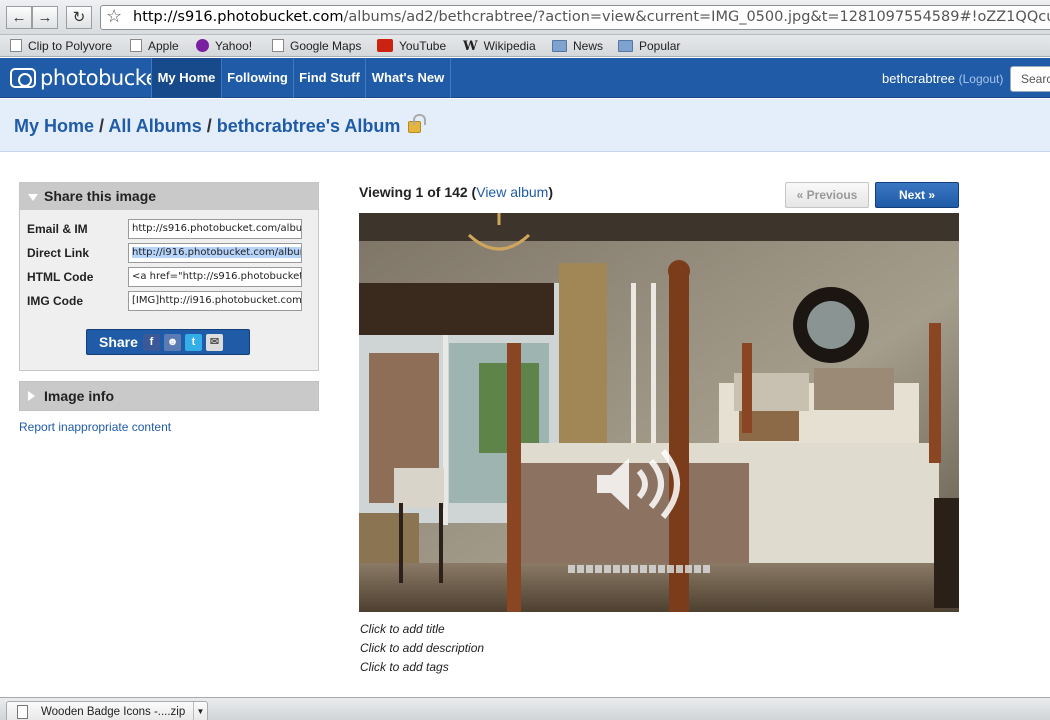 This screenshot has width=1050, height=720. I want to click on bookmark-star-icon: ☆, so click(114, 16).